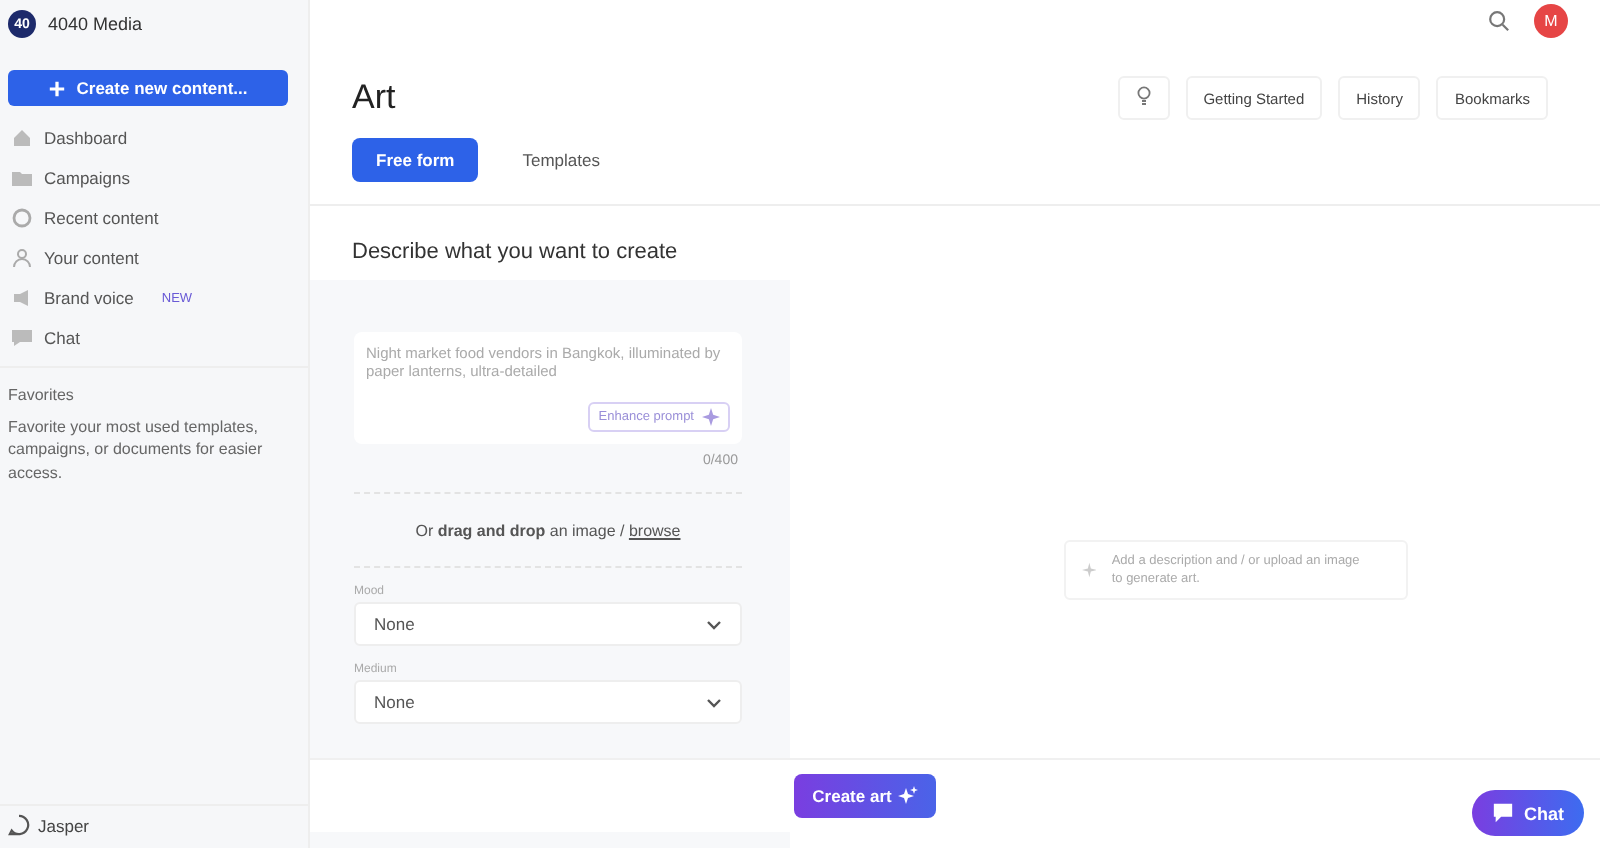 This screenshot has width=1600, height=848. I want to click on speaker-icon, so click(22, 298).